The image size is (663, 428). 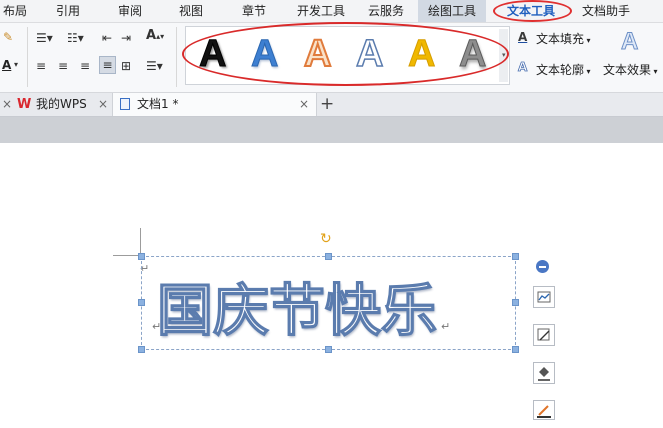 I want to click on tab-references: 引用, so click(x=68, y=11).